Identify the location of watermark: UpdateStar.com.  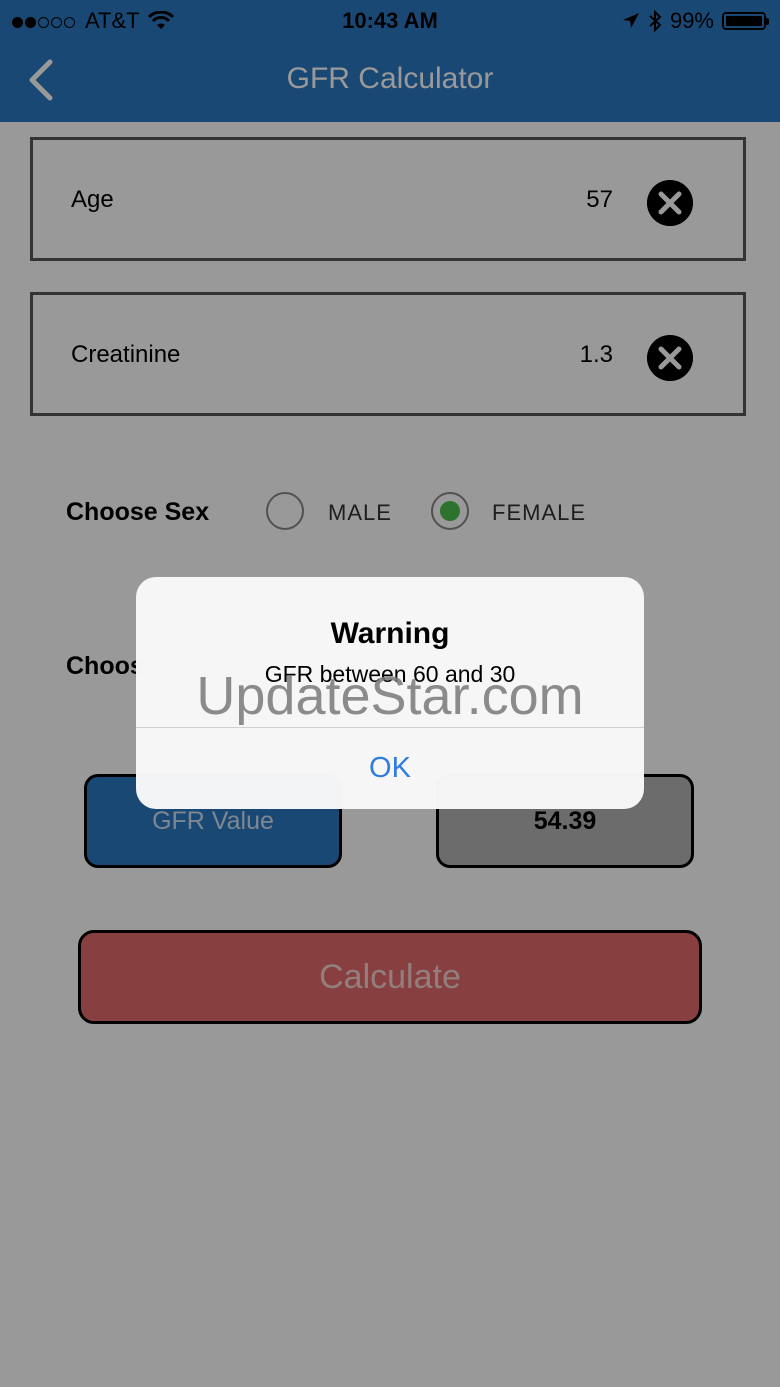
(390, 696).